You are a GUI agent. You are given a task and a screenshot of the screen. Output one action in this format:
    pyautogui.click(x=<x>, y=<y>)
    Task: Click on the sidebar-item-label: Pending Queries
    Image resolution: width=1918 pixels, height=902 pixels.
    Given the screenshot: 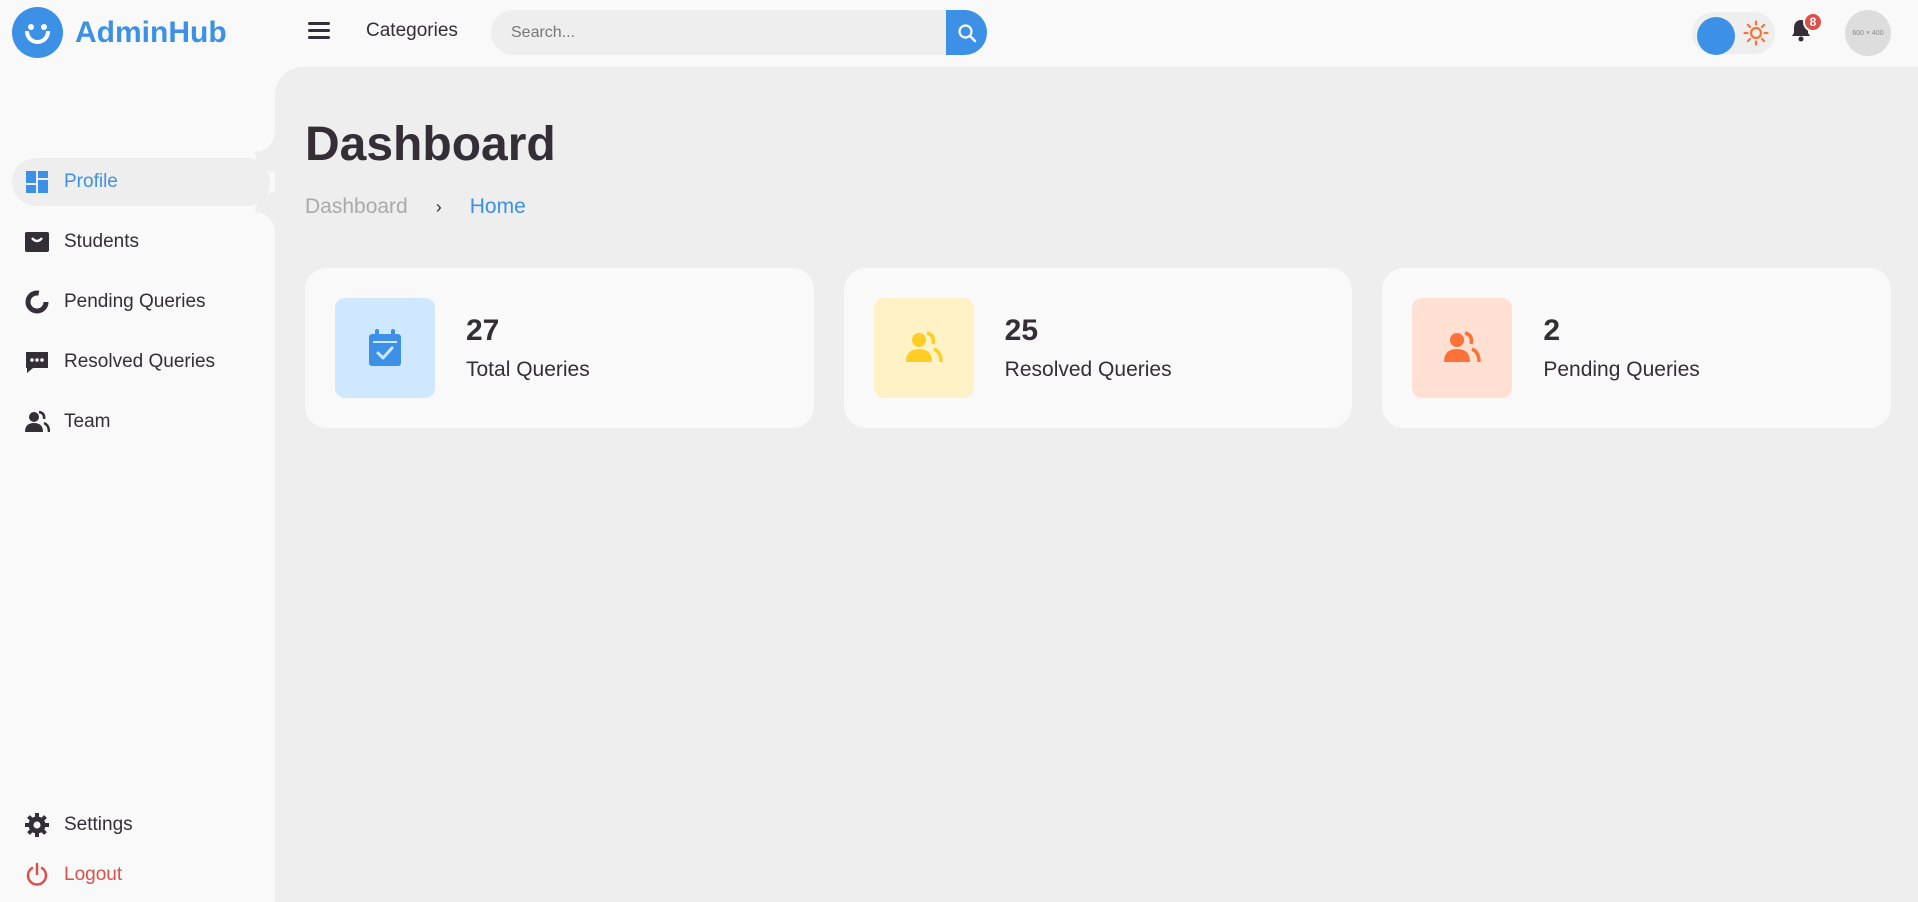 What is the action you would take?
    pyautogui.click(x=135, y=301)
    